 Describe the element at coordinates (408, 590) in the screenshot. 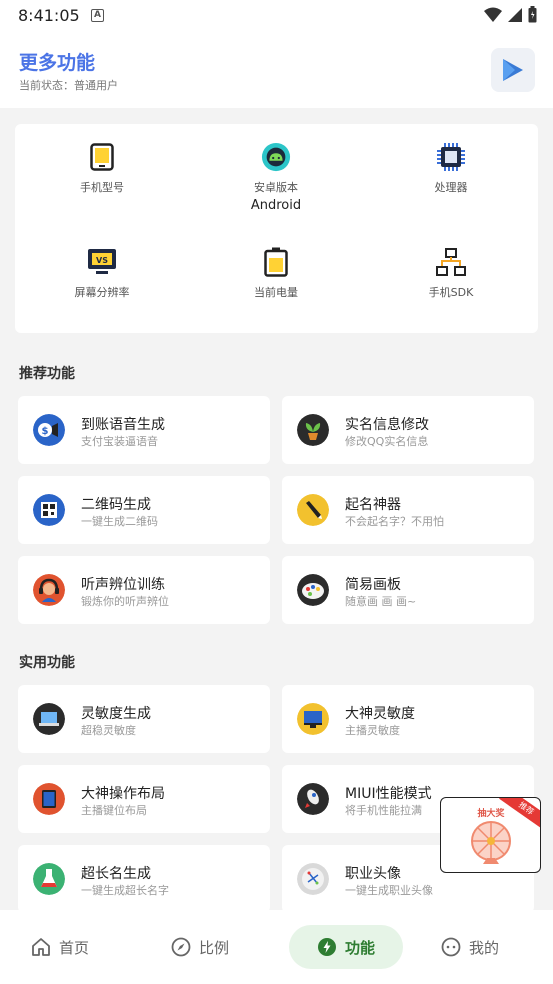

I see `feature-card-drawing: 简易画板 随意画 画 画~` at that location.